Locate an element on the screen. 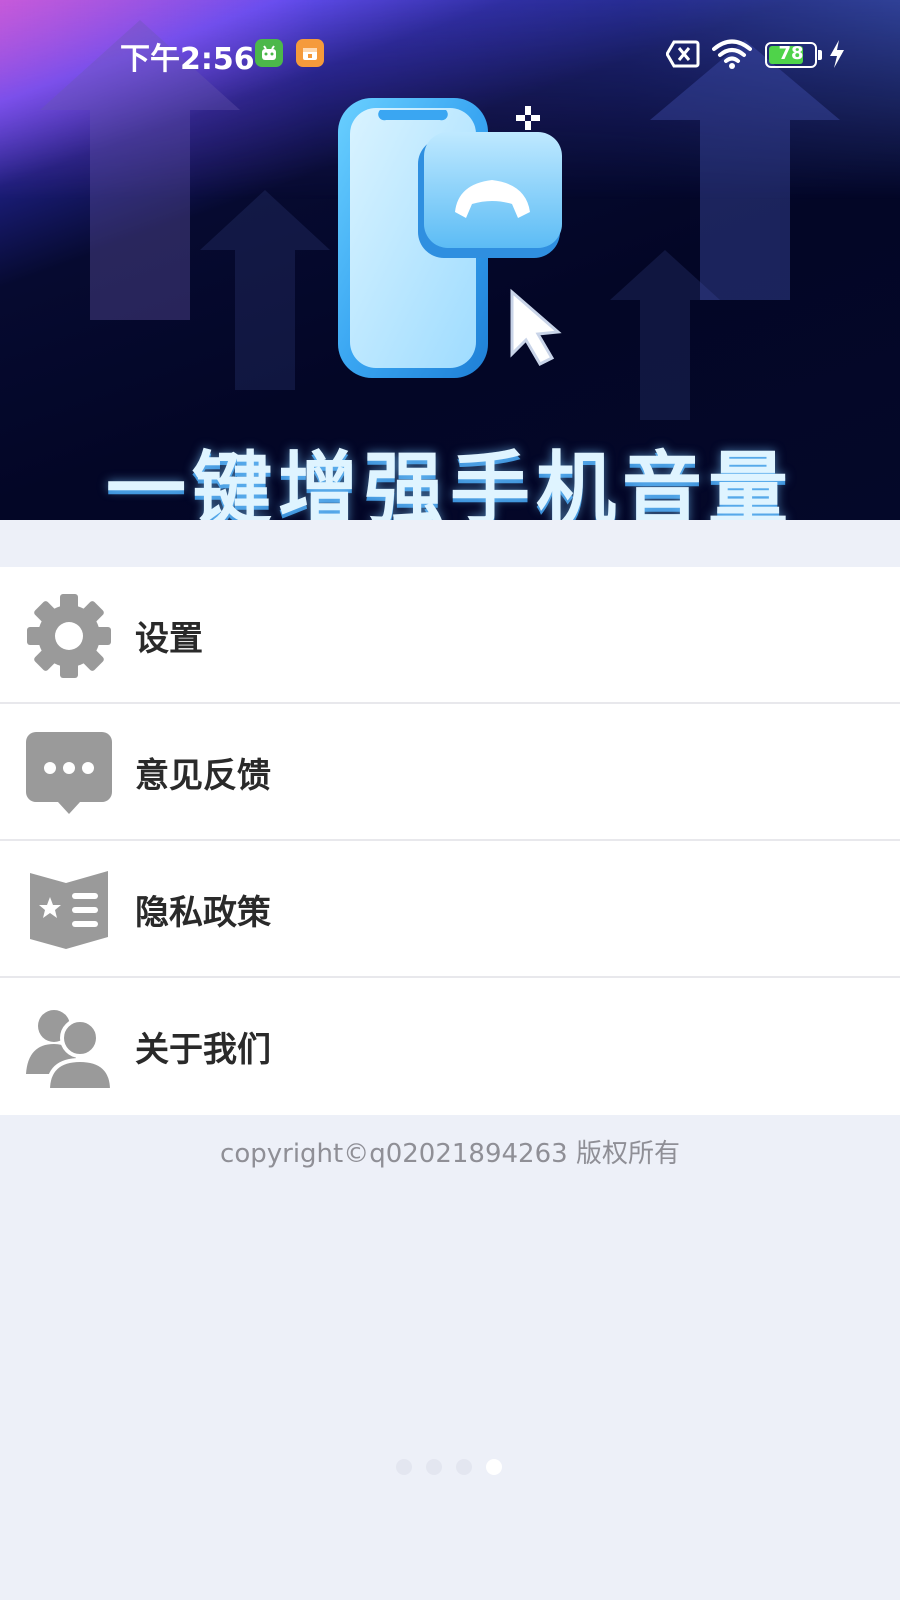  menu-label-settings: 设置 is located at coordinates (169, 639).